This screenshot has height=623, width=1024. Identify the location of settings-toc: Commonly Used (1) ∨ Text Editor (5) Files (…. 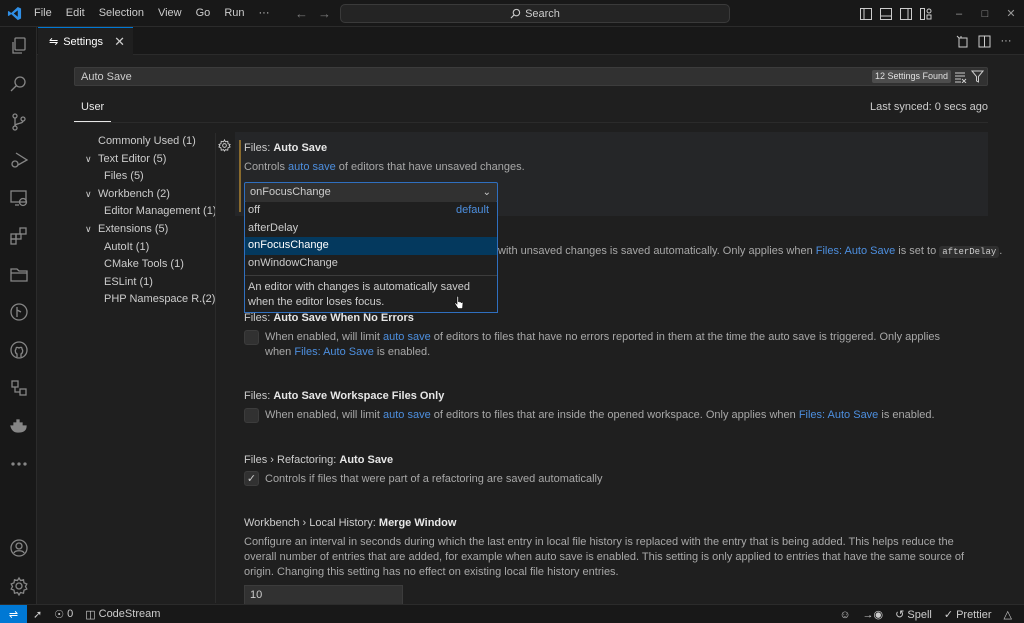
(145, 221).